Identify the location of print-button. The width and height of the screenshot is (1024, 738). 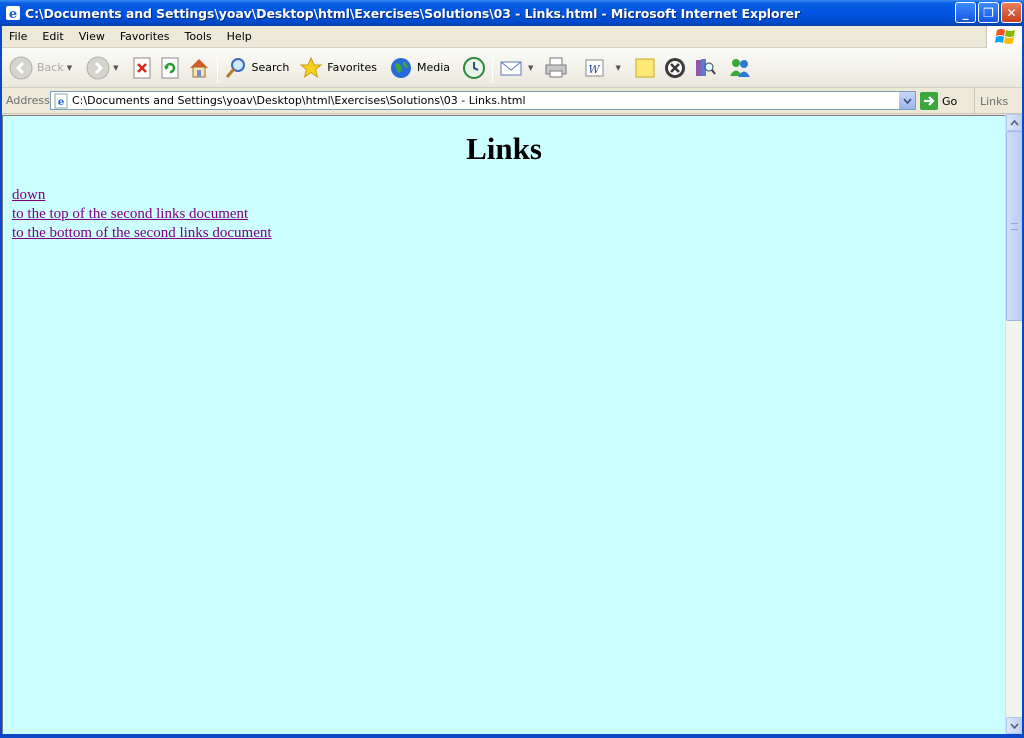
(556, 68).